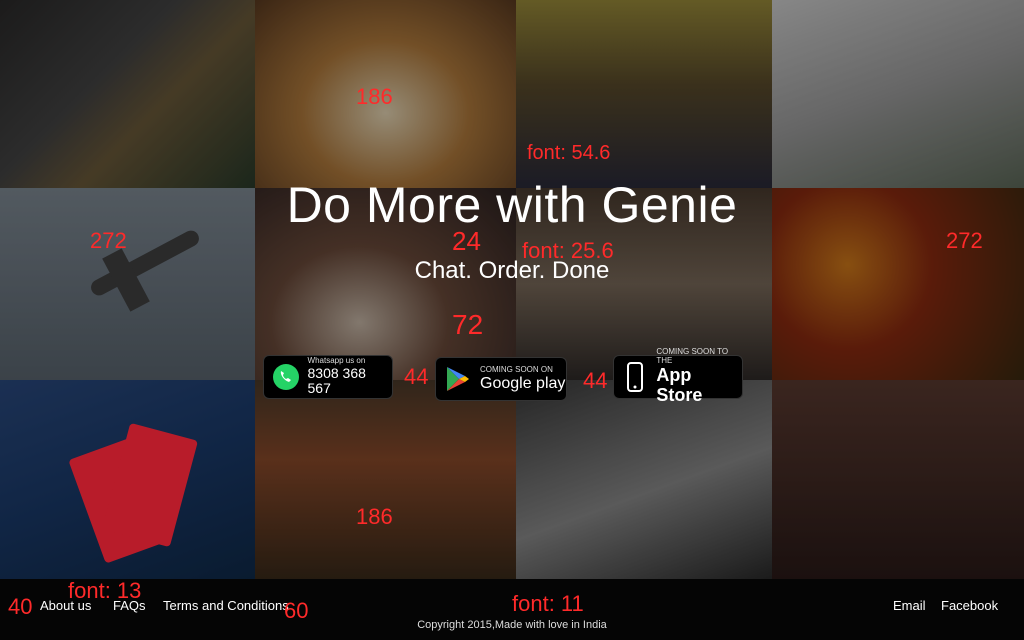 The height and width of the screenshot is (640, 1024). I want to click on google-play-badge: COMING SOON ON Google play, so click(501, 379).